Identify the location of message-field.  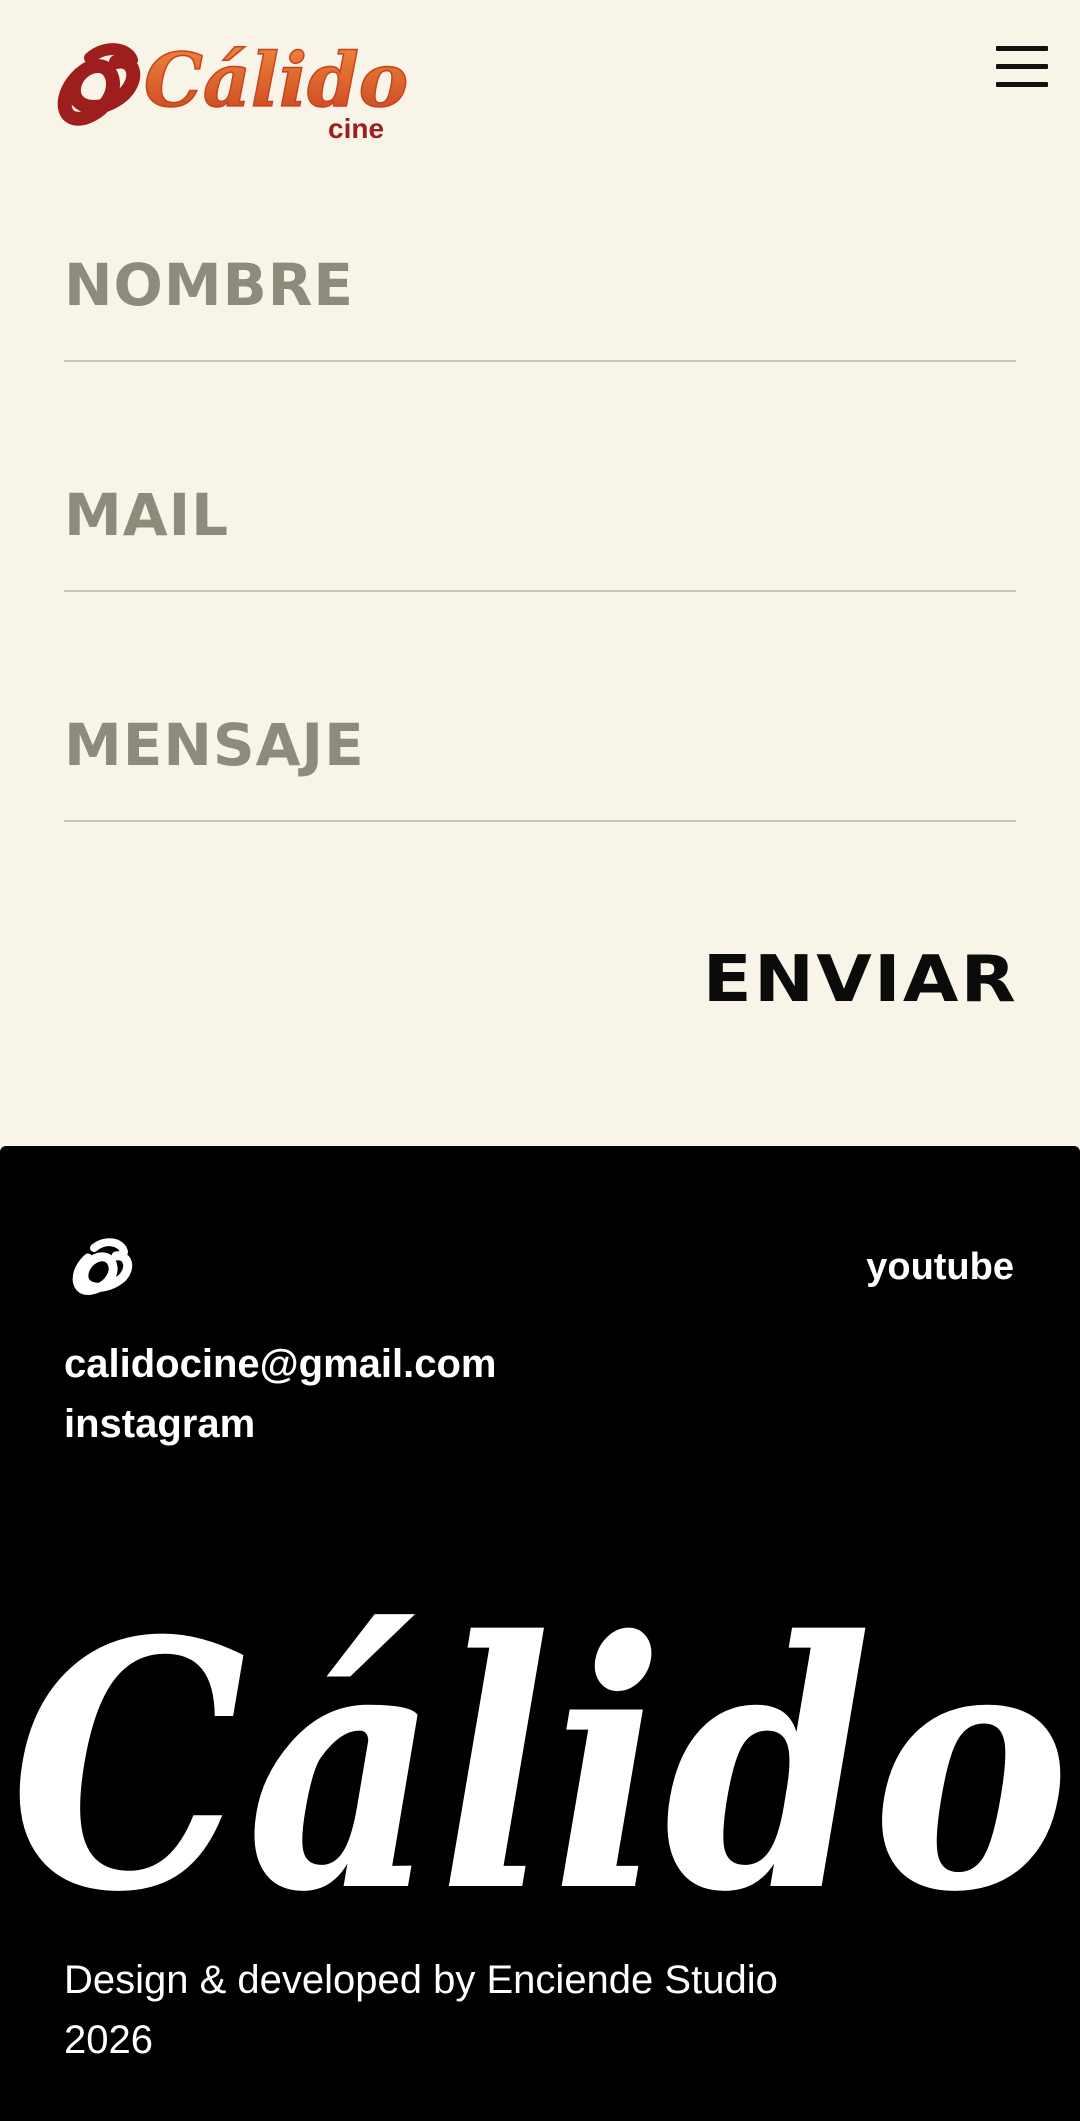
(540, 761).